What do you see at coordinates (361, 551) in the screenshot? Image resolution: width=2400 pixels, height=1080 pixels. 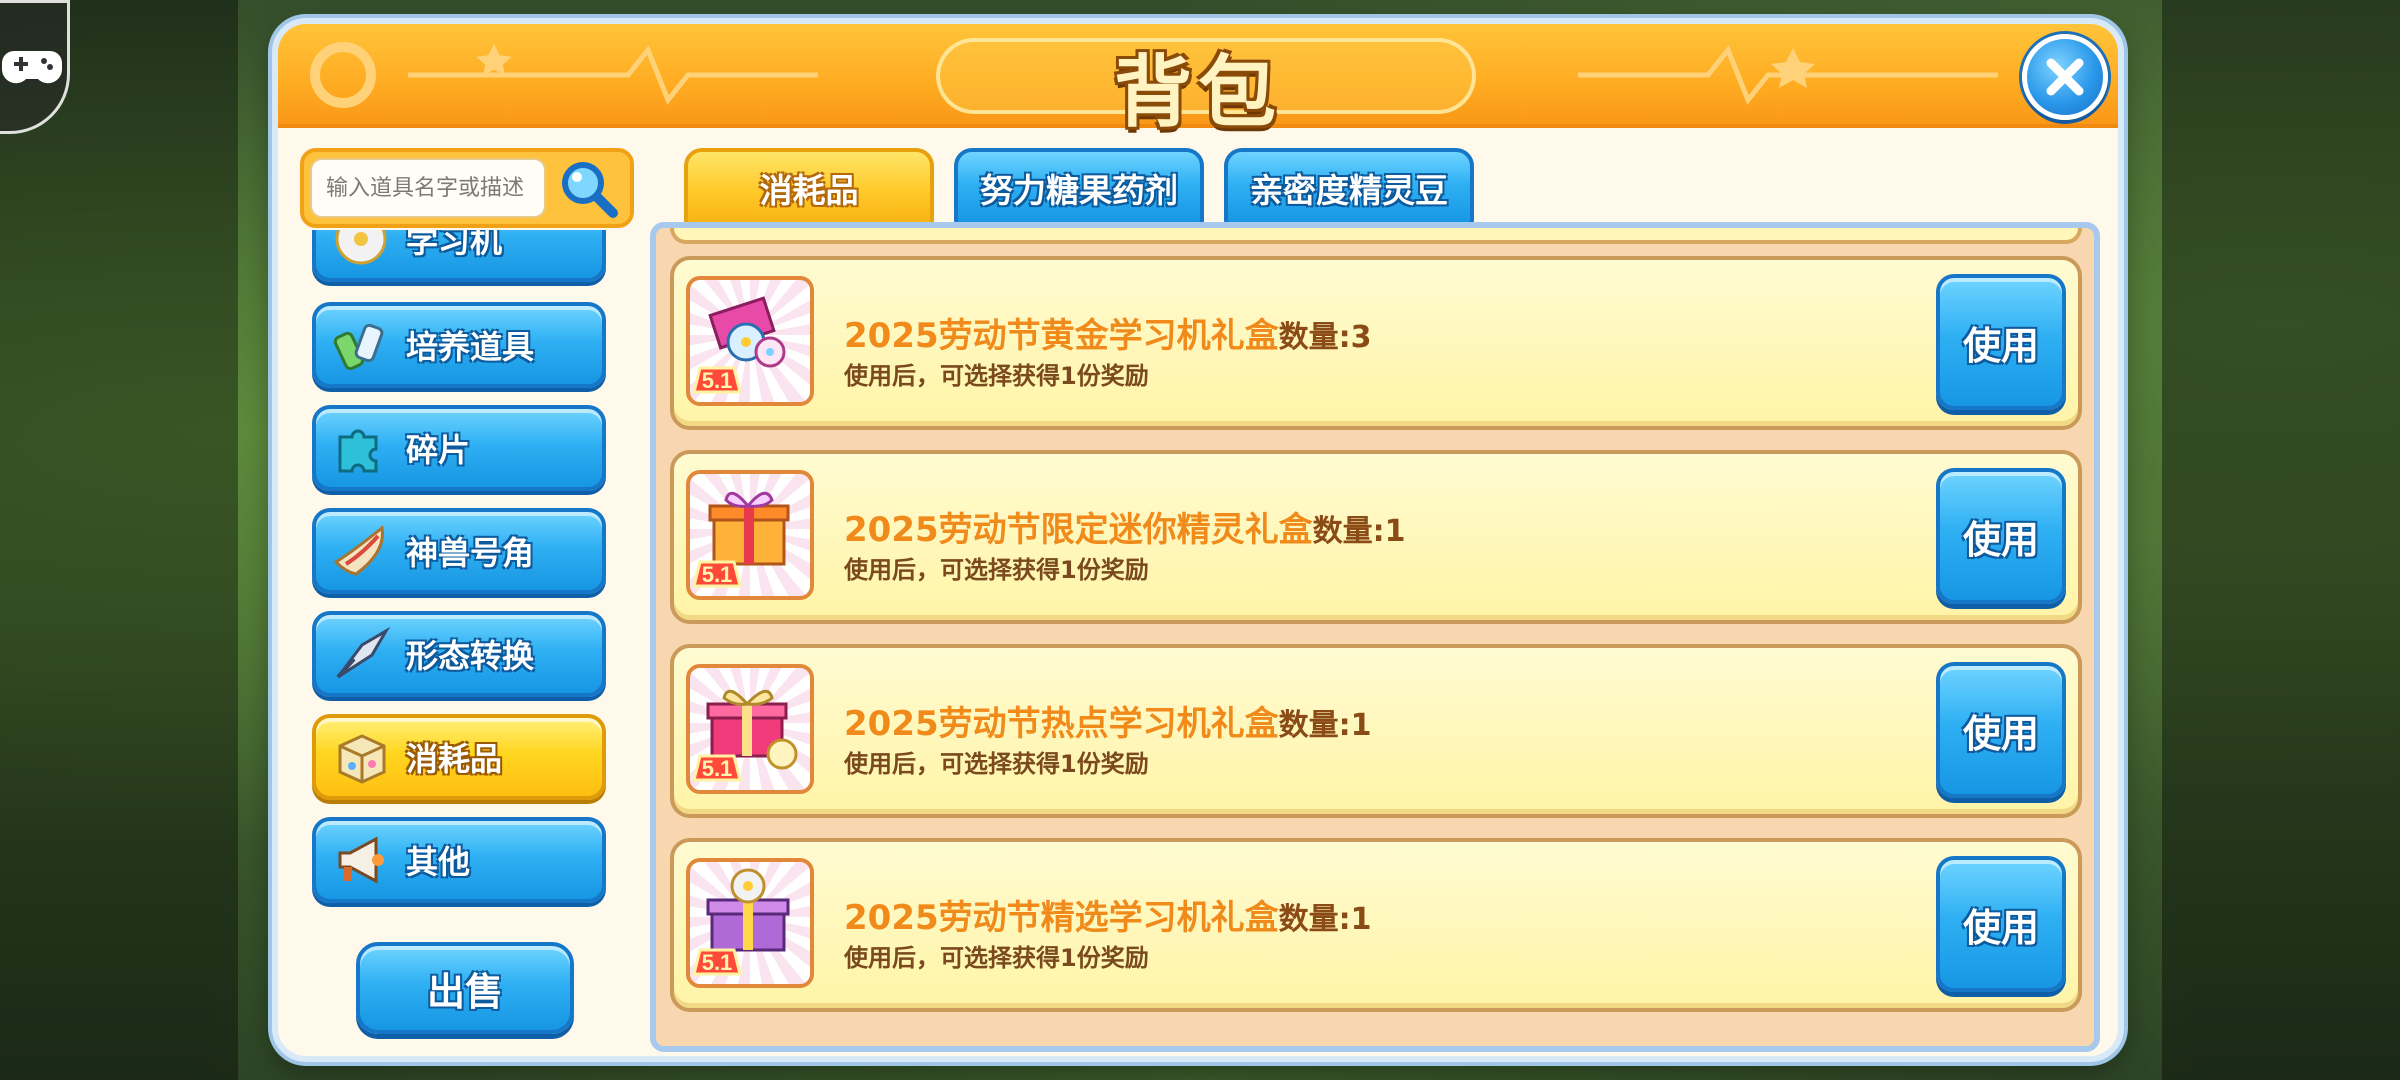 I see `horn-icon` at bounding box center [361, 551].